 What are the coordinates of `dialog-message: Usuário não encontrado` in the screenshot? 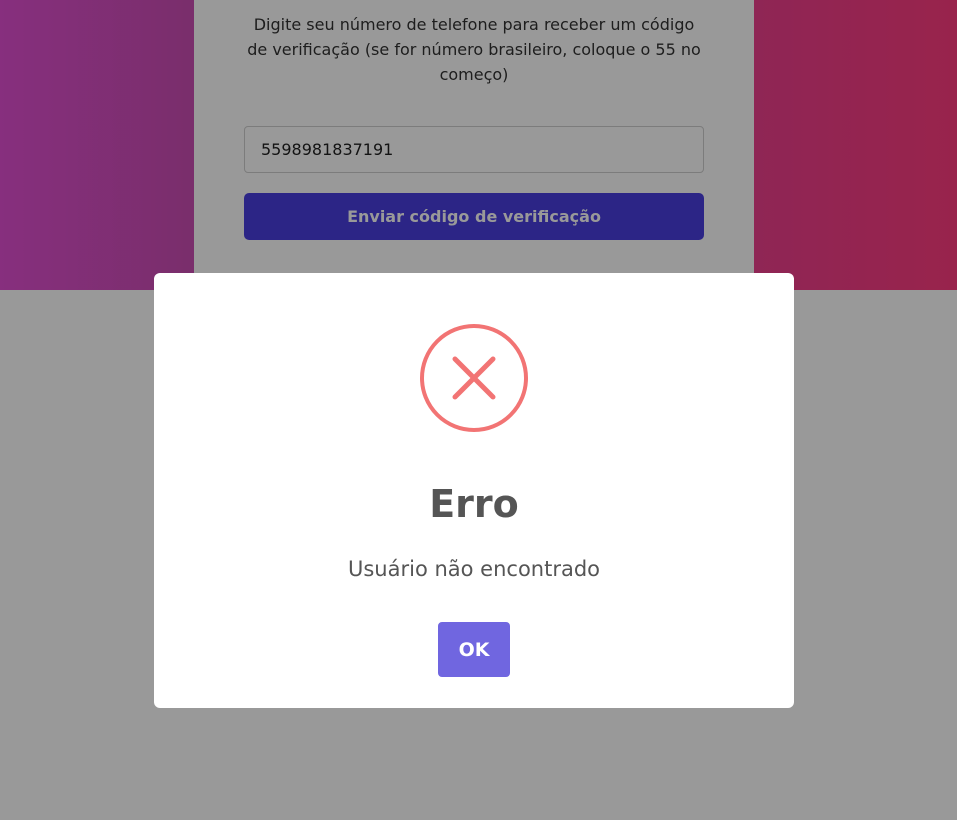 It's located at (474, 569).